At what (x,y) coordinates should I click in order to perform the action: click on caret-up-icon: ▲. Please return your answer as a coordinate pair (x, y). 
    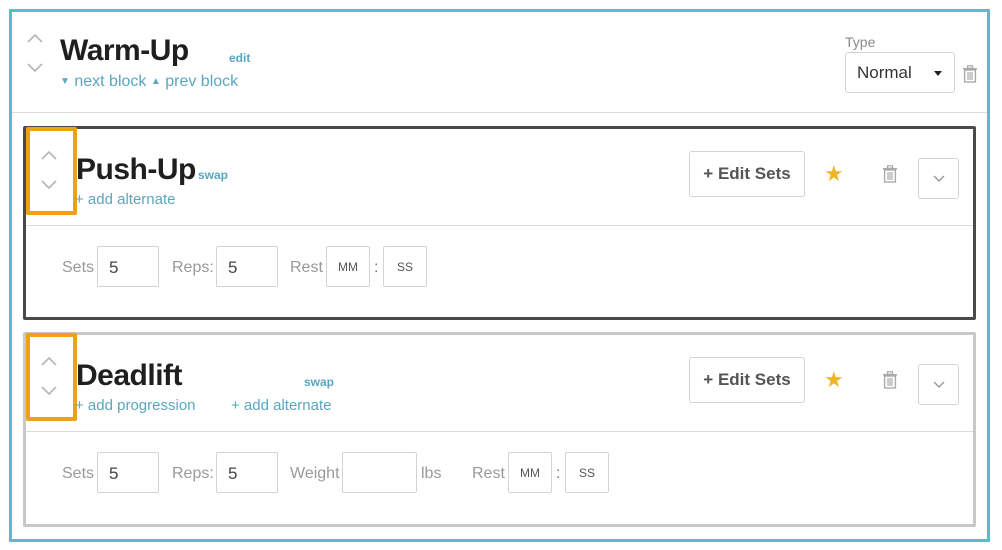
    Looking at the image, I should click on (155, 81).